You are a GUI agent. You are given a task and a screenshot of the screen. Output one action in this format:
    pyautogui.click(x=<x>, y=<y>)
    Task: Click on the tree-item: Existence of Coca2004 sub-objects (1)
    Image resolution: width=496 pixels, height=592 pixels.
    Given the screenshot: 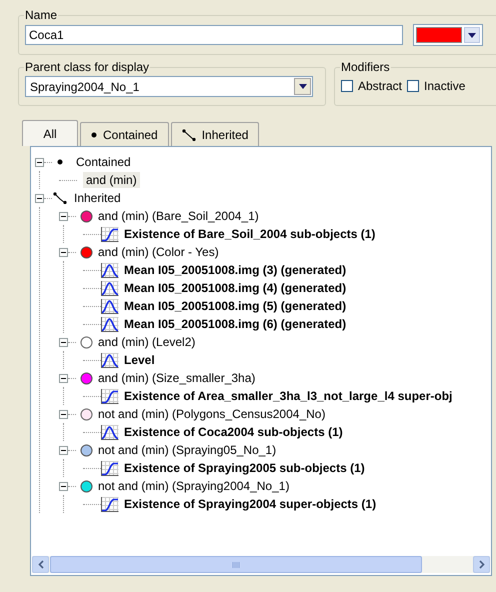 What is the action you would take?
    pyautogui.click(x=233, y=432)
    